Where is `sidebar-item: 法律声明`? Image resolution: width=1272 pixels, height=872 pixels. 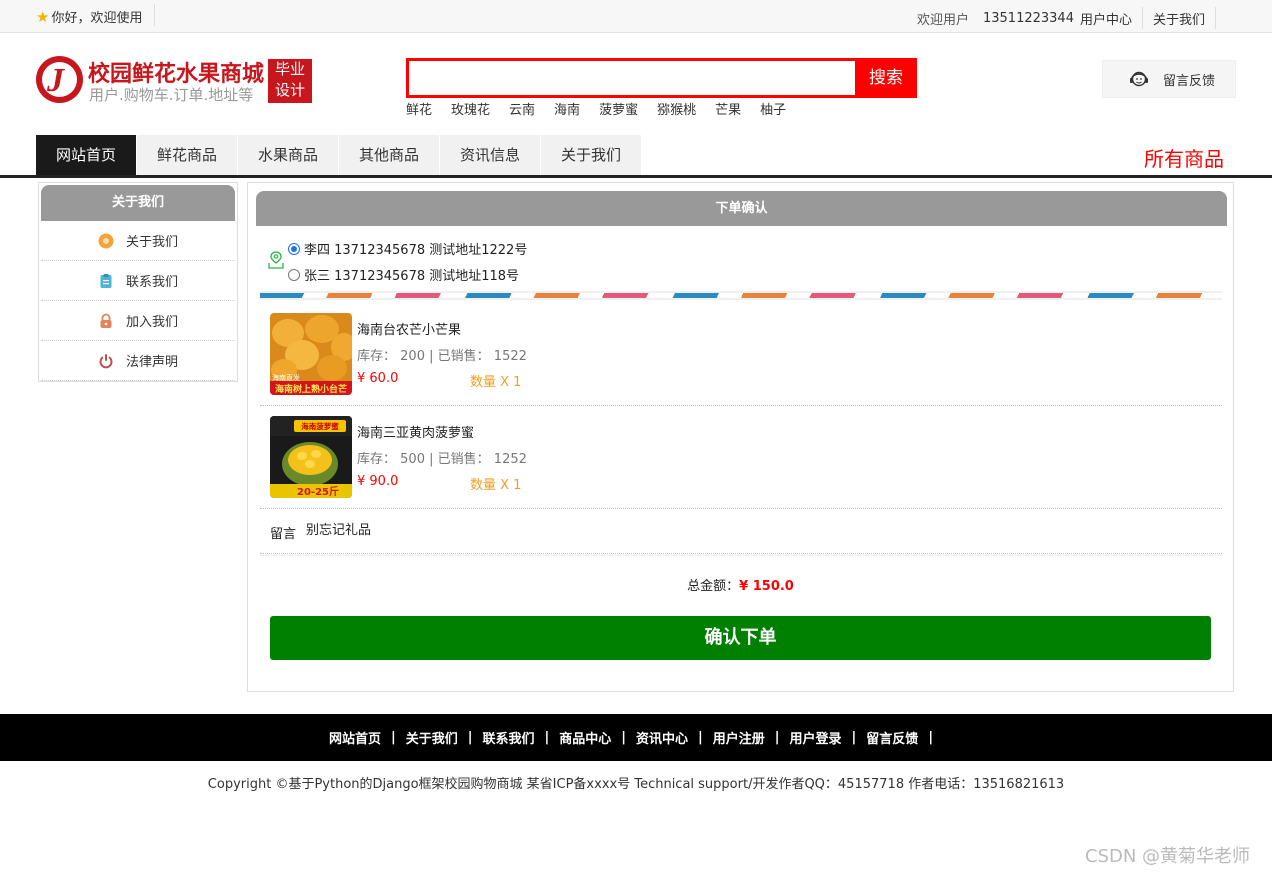
sidebar-item: 法律声明 is located at coordinates (138, 361).